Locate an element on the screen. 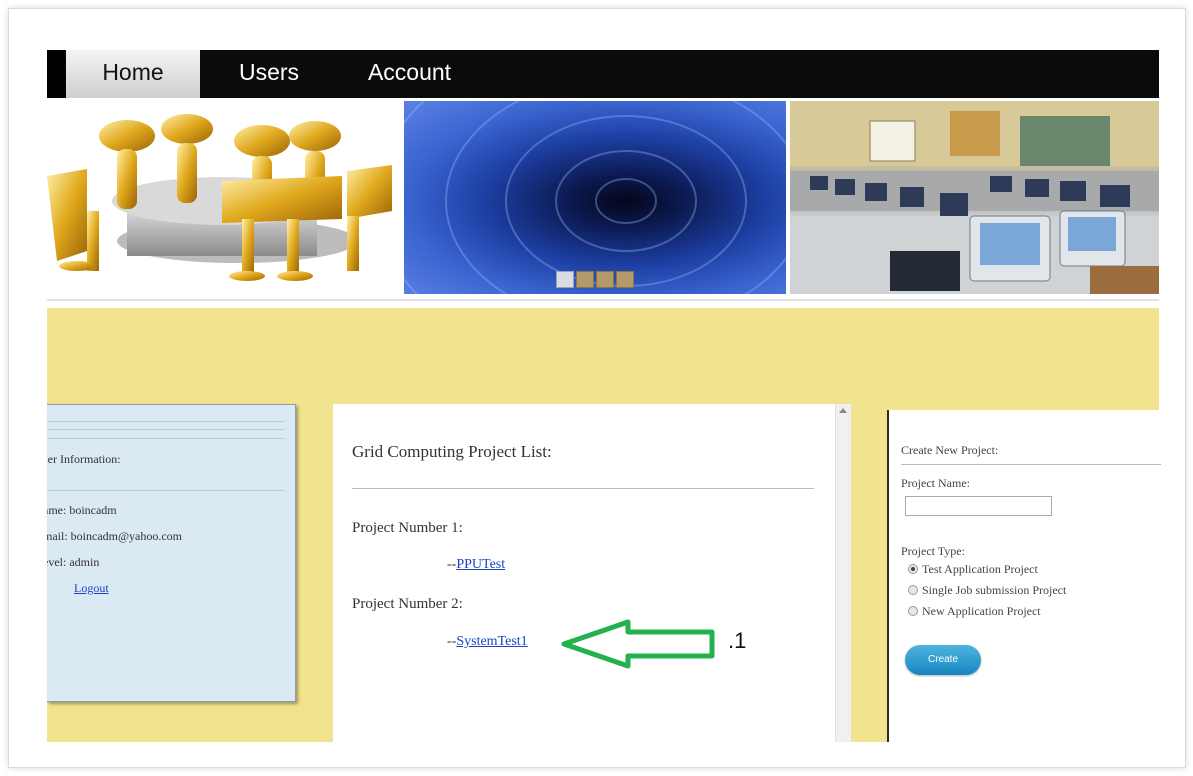  top-nav: Home Users Account is located at coordinates (603, 74).